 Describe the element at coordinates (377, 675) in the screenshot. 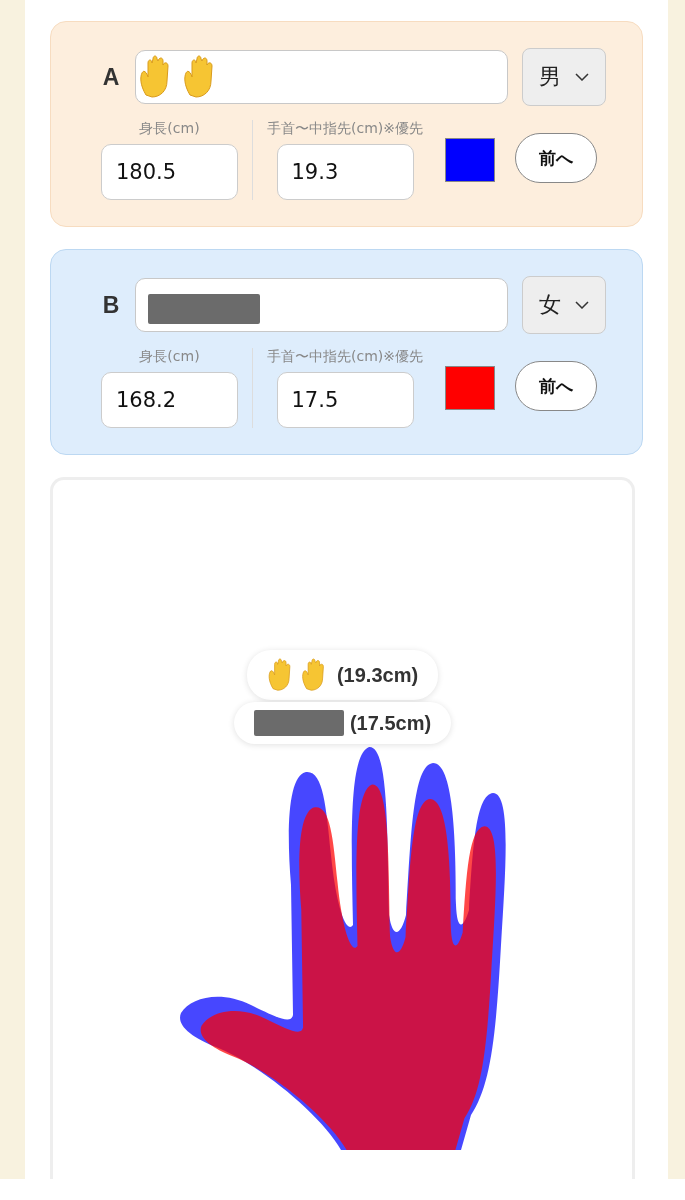

I see `hand-caption: (19.3cm)` at that location.